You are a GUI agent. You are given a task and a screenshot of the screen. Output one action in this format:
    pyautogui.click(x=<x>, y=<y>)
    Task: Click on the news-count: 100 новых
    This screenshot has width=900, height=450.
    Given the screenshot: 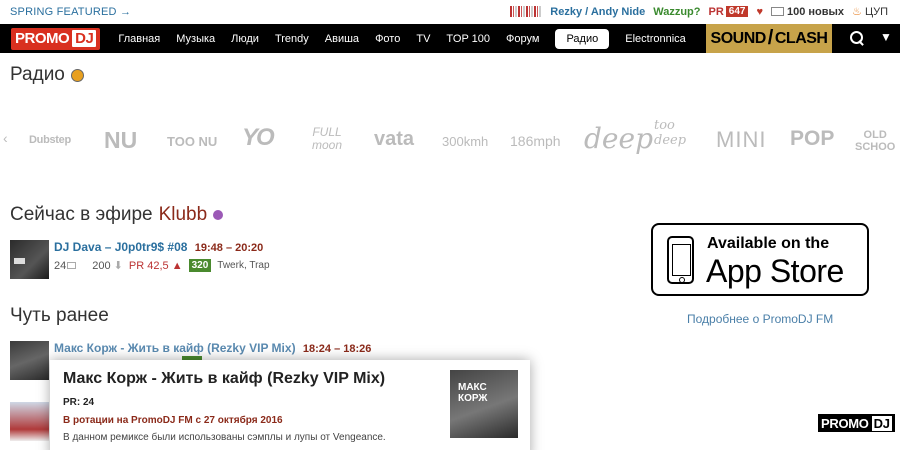 What is the action you would take?
    pyautogui.click(x=815, y=11)
    